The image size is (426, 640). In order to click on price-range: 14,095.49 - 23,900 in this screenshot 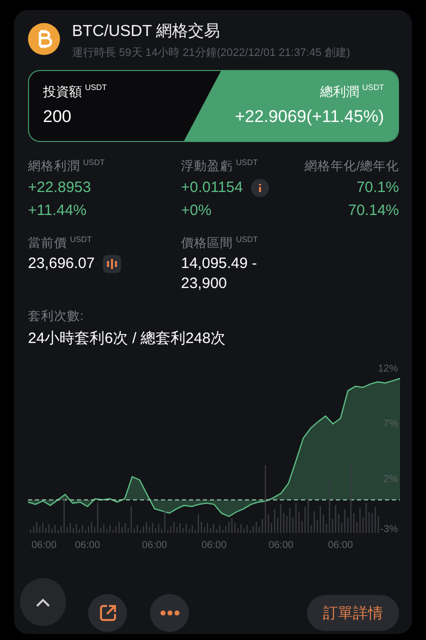, I will do `click(219, 274)`.